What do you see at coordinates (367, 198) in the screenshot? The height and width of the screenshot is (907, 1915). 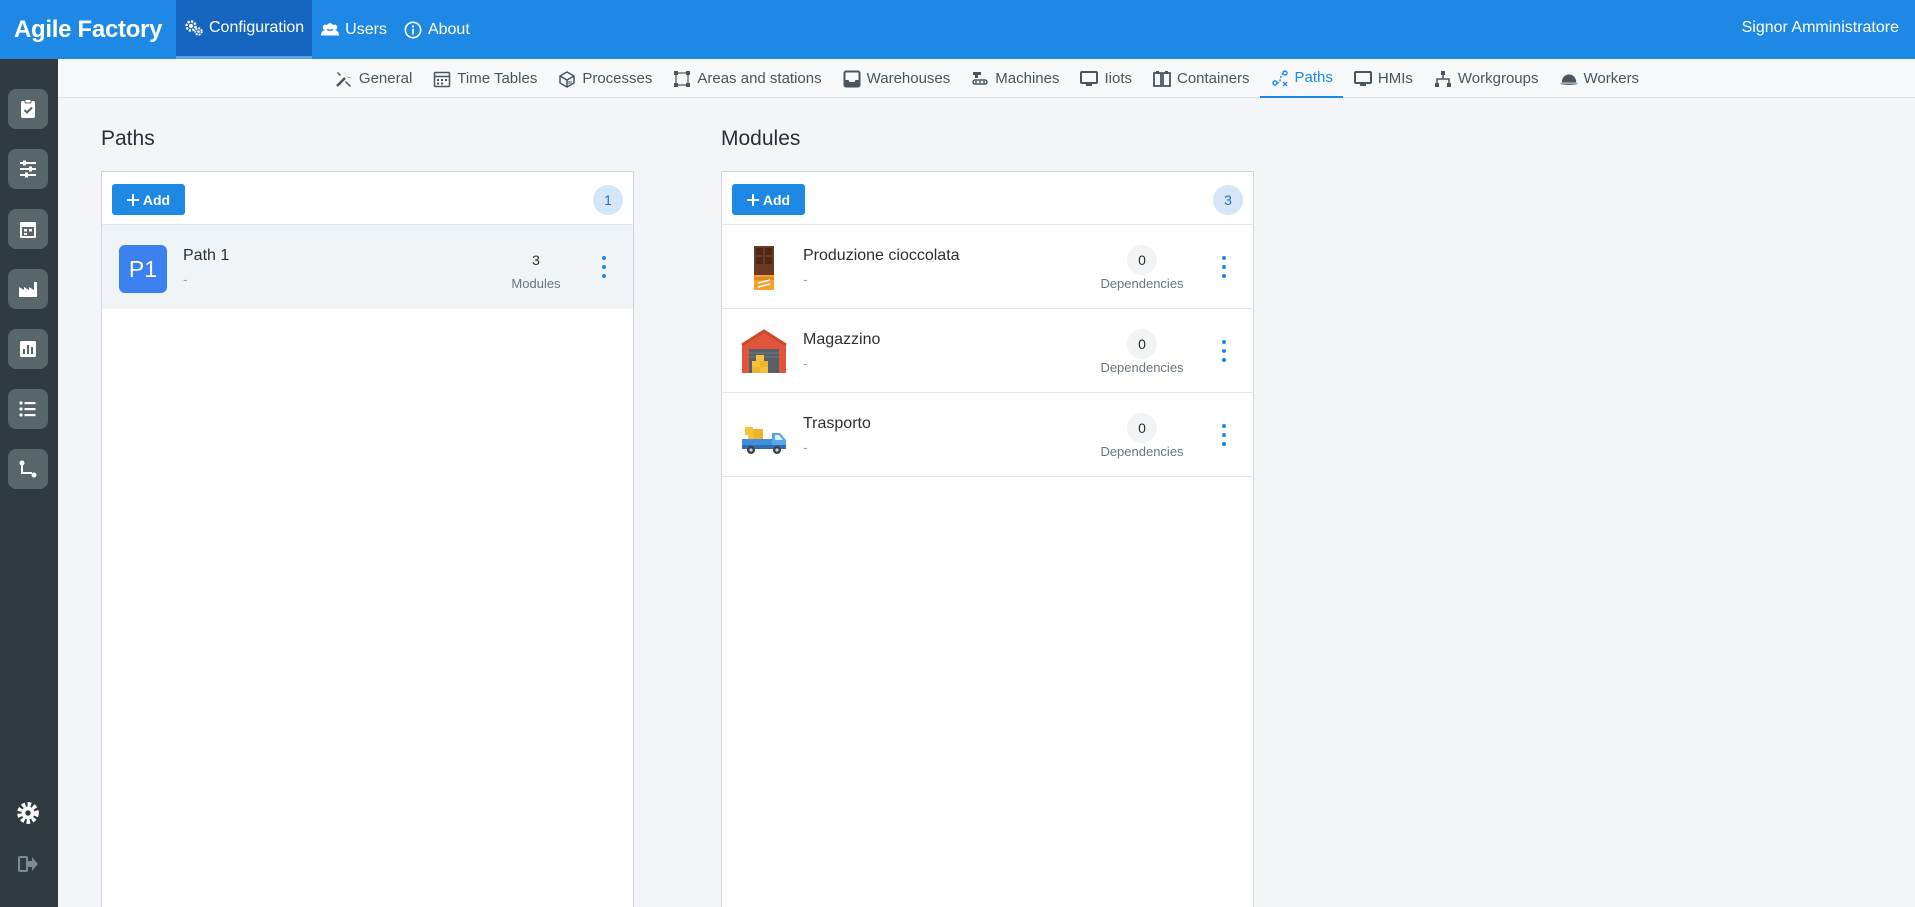 I see `paths-panel-header: Add 1` at bounding box center [367, 198].